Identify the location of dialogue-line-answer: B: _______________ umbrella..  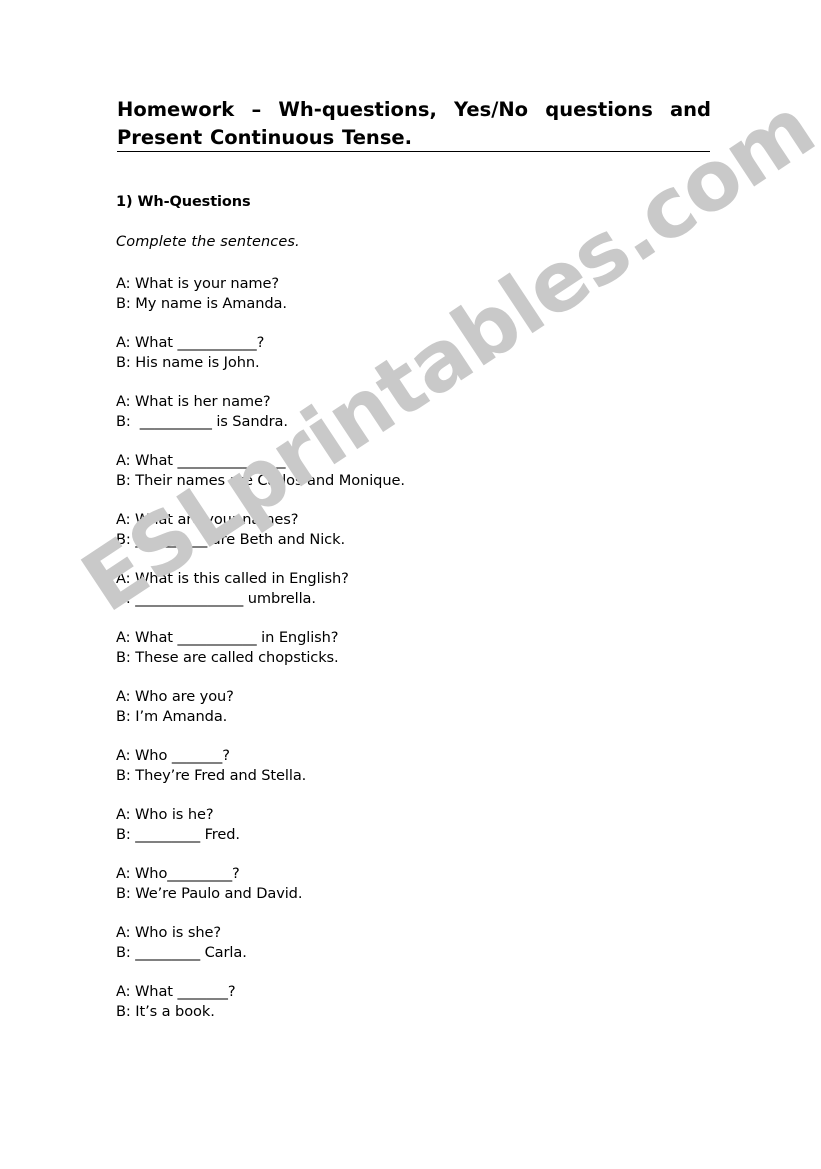
(216, 598).